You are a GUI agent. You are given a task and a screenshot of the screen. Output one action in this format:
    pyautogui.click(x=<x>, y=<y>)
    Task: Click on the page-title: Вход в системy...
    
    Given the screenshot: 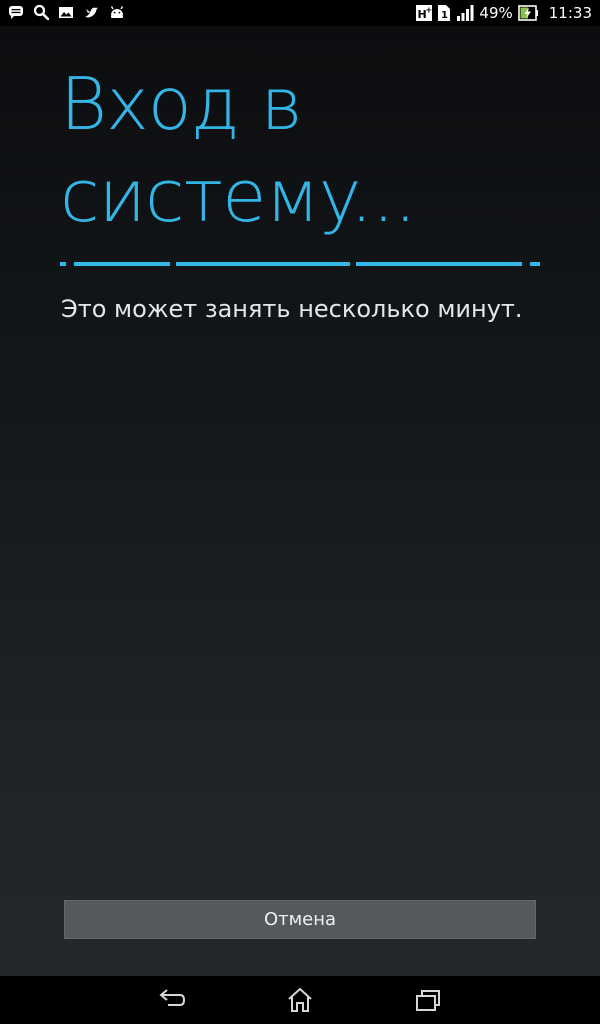 What is the action you would take?
    pyautogui.click(x=238, y=150)
    